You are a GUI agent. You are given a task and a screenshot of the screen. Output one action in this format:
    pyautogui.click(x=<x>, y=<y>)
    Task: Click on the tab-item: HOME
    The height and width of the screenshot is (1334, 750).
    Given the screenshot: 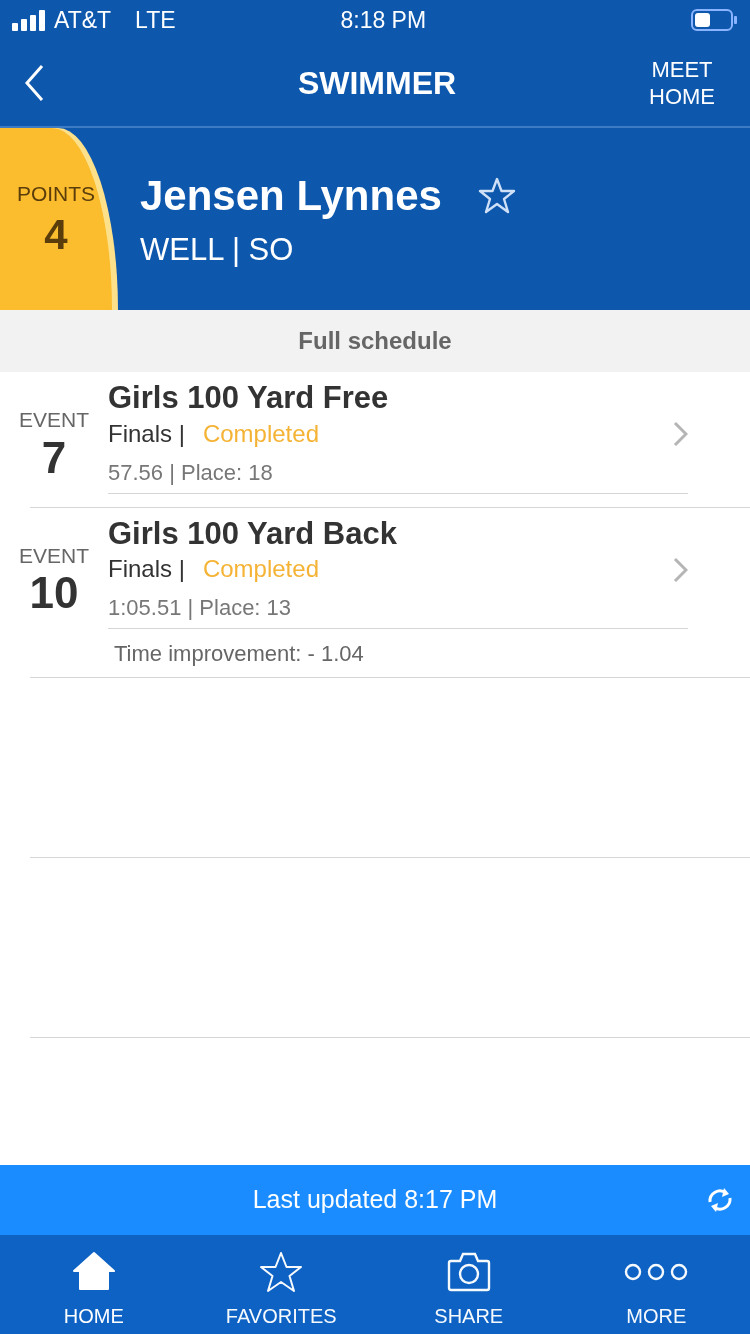 What is the action you would take?
    pyautogui.click(x=94, y=1284)
    